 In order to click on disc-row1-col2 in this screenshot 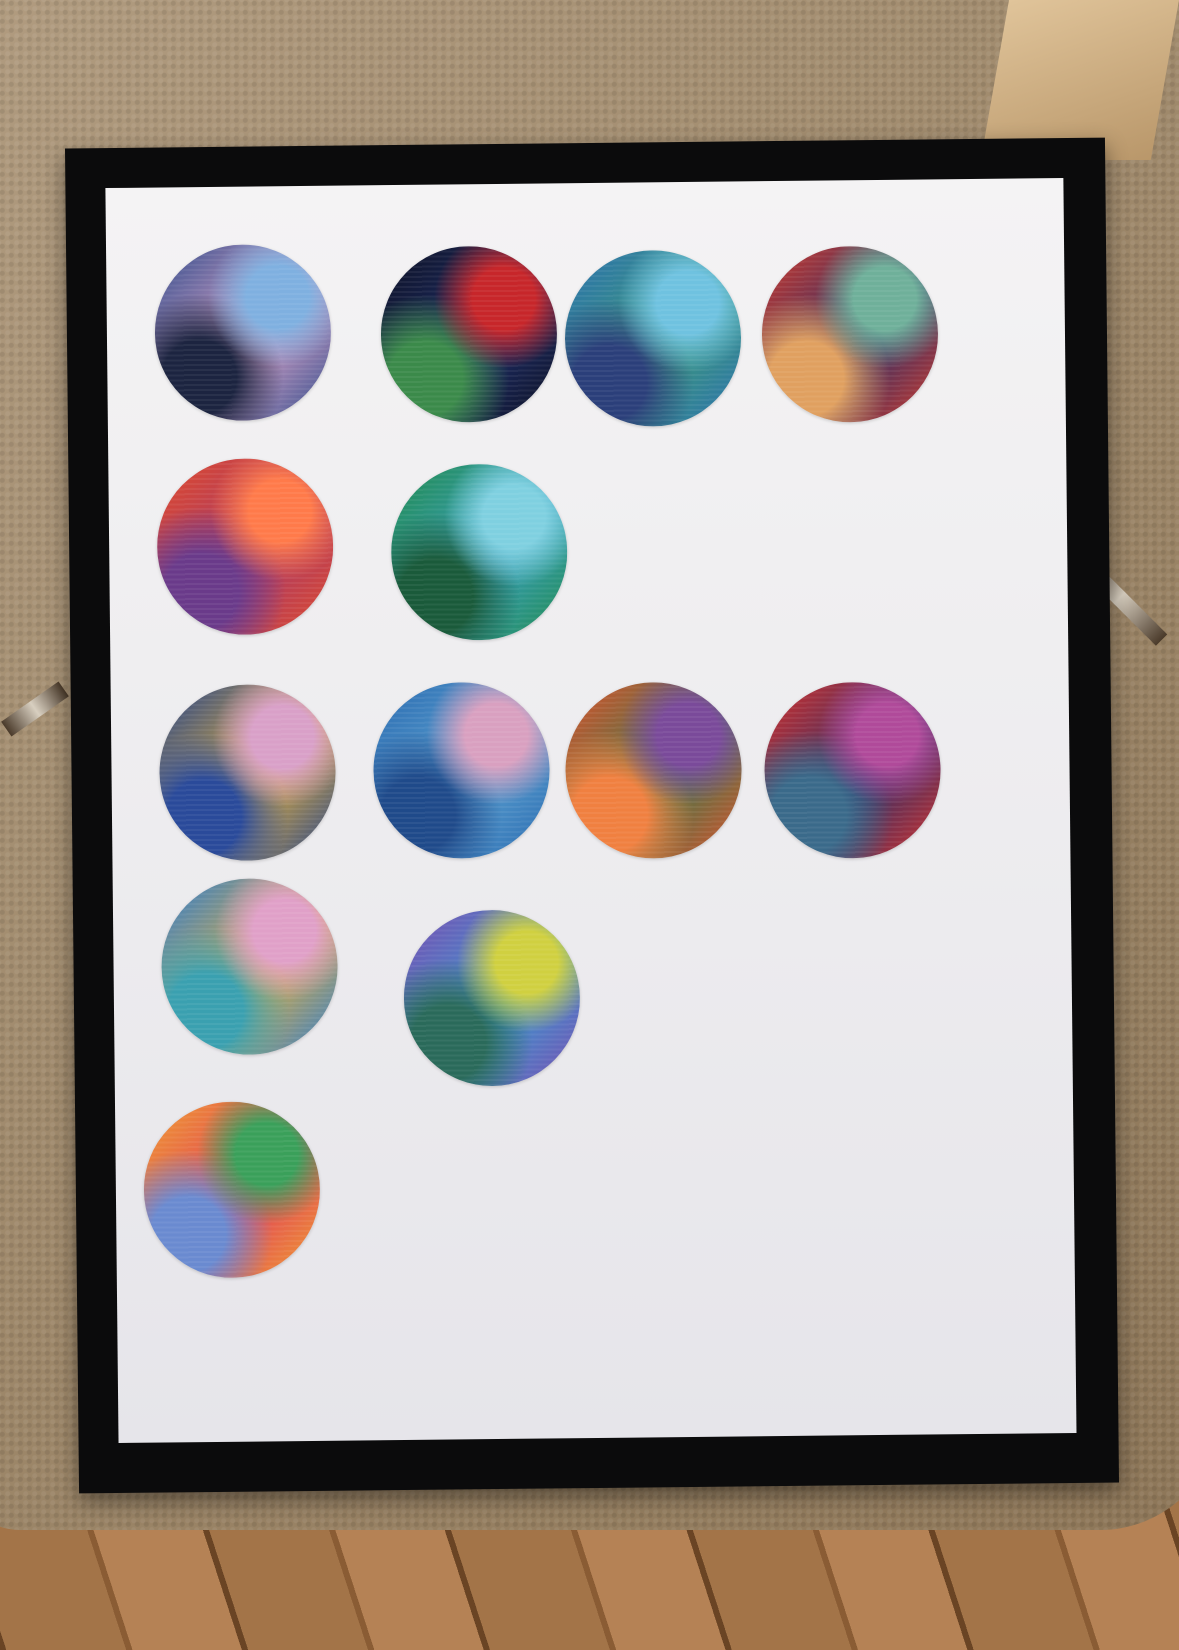, I will do `click(469, 334)`.